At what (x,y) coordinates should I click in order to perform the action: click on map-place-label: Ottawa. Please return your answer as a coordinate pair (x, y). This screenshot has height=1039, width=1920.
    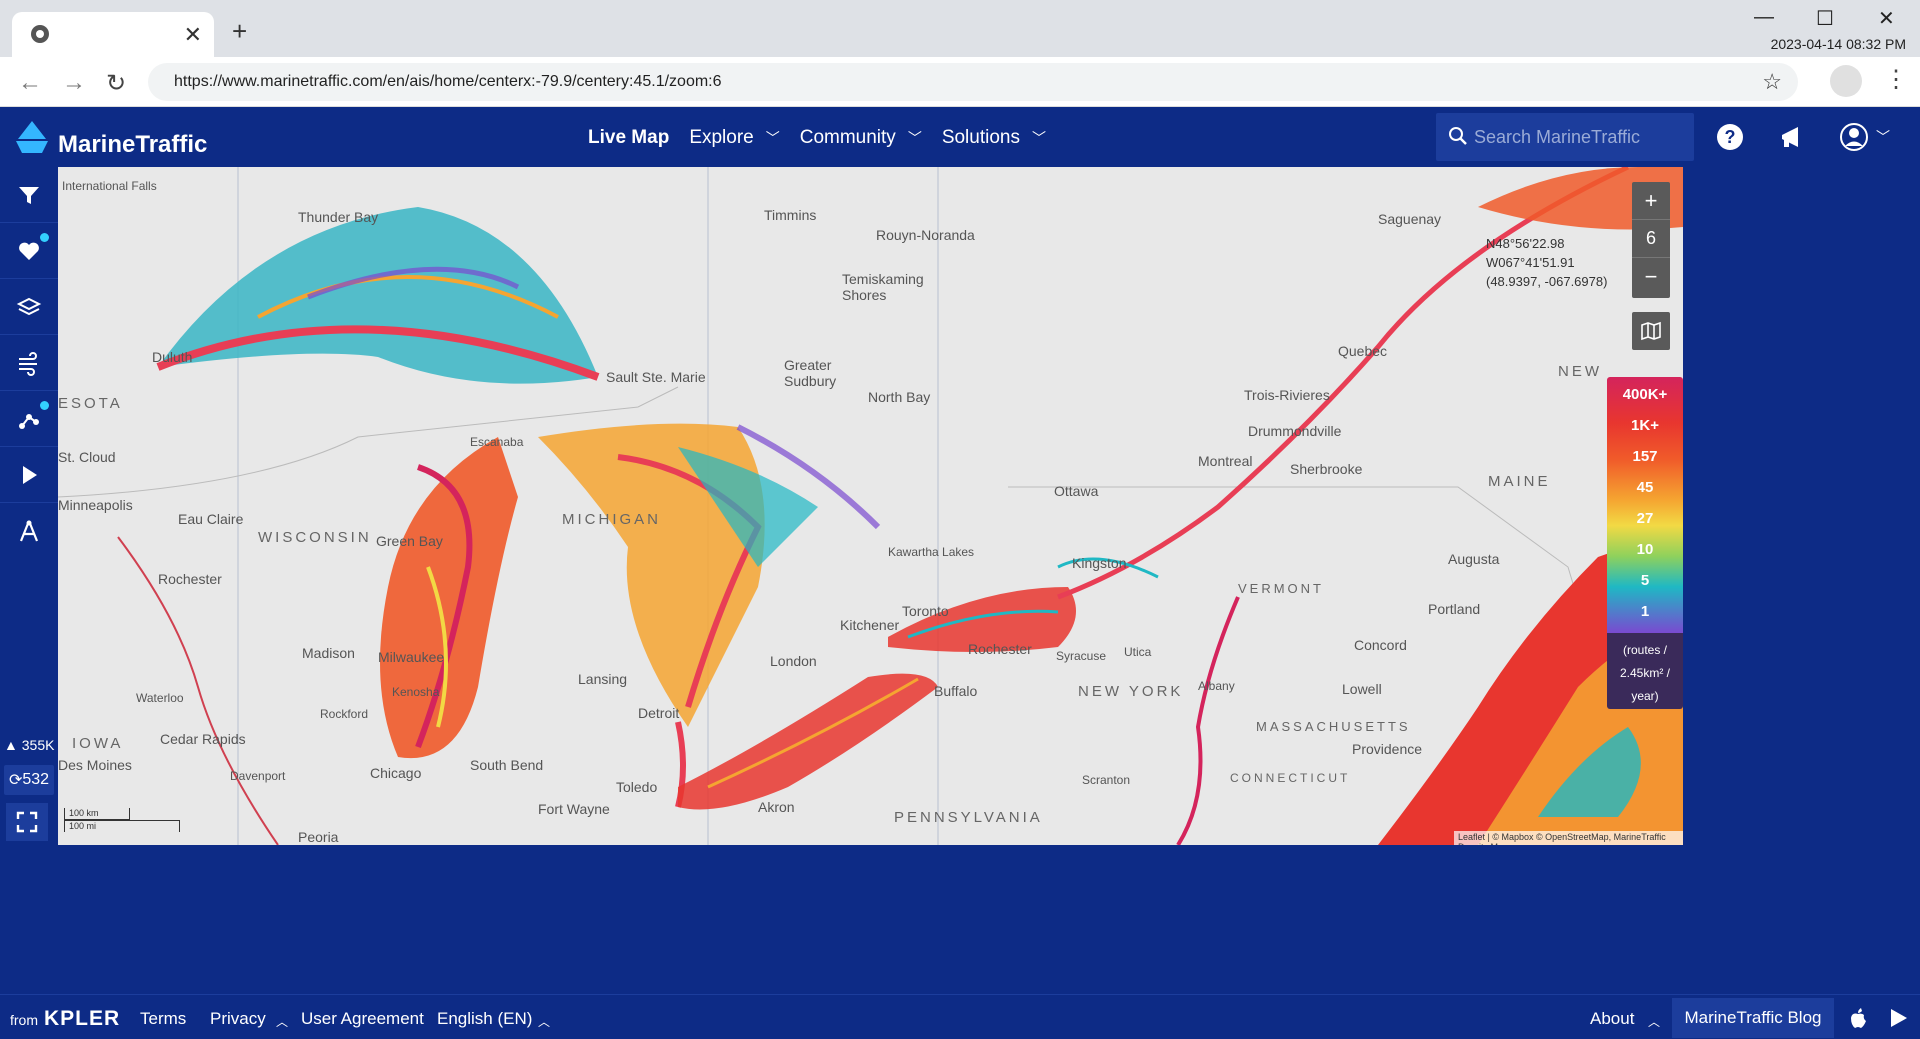
    Looking at the image, I should click on (1076, 491).